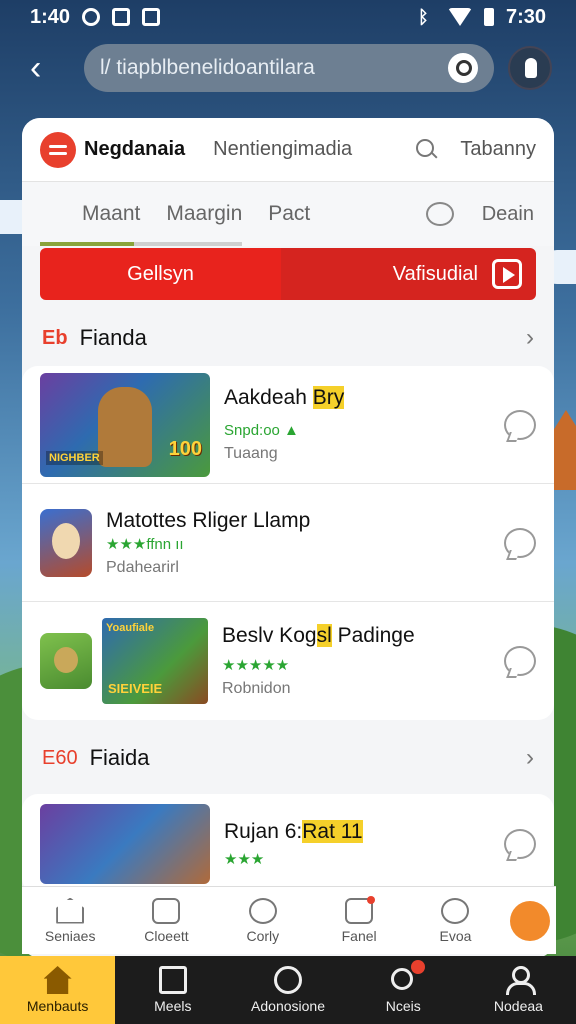 This screenshot has width=576, height=1024. Describe the element at coordinates (151, 17) in the screenshot. I see `image-icon` at that location.